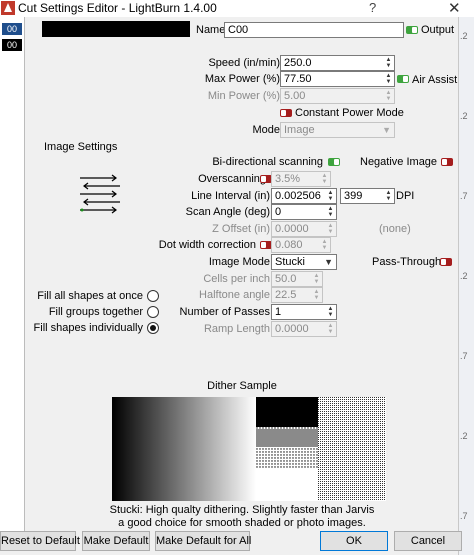 Image resolution: width=474 pixels, height=555 pixels. I want to click on dpi-label: DPI, so click(405, 196).